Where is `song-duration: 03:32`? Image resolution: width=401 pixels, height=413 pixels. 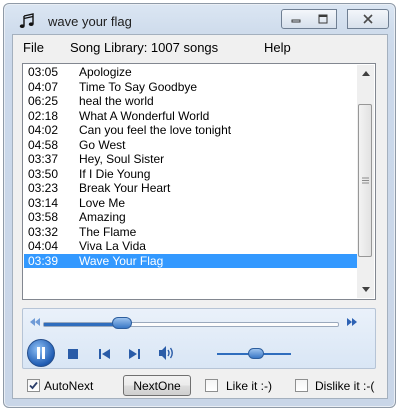 song-duration: 03:32 is located at coordinates (43, 231).